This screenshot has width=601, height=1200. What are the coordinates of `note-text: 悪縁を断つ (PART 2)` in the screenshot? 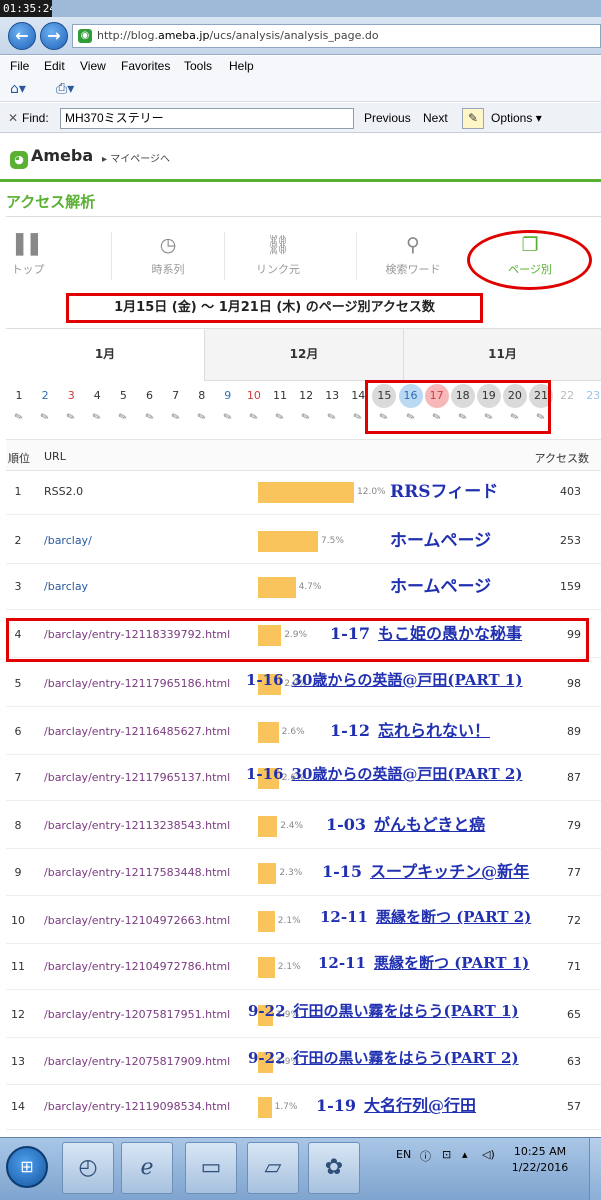 It's located at (453, 917).